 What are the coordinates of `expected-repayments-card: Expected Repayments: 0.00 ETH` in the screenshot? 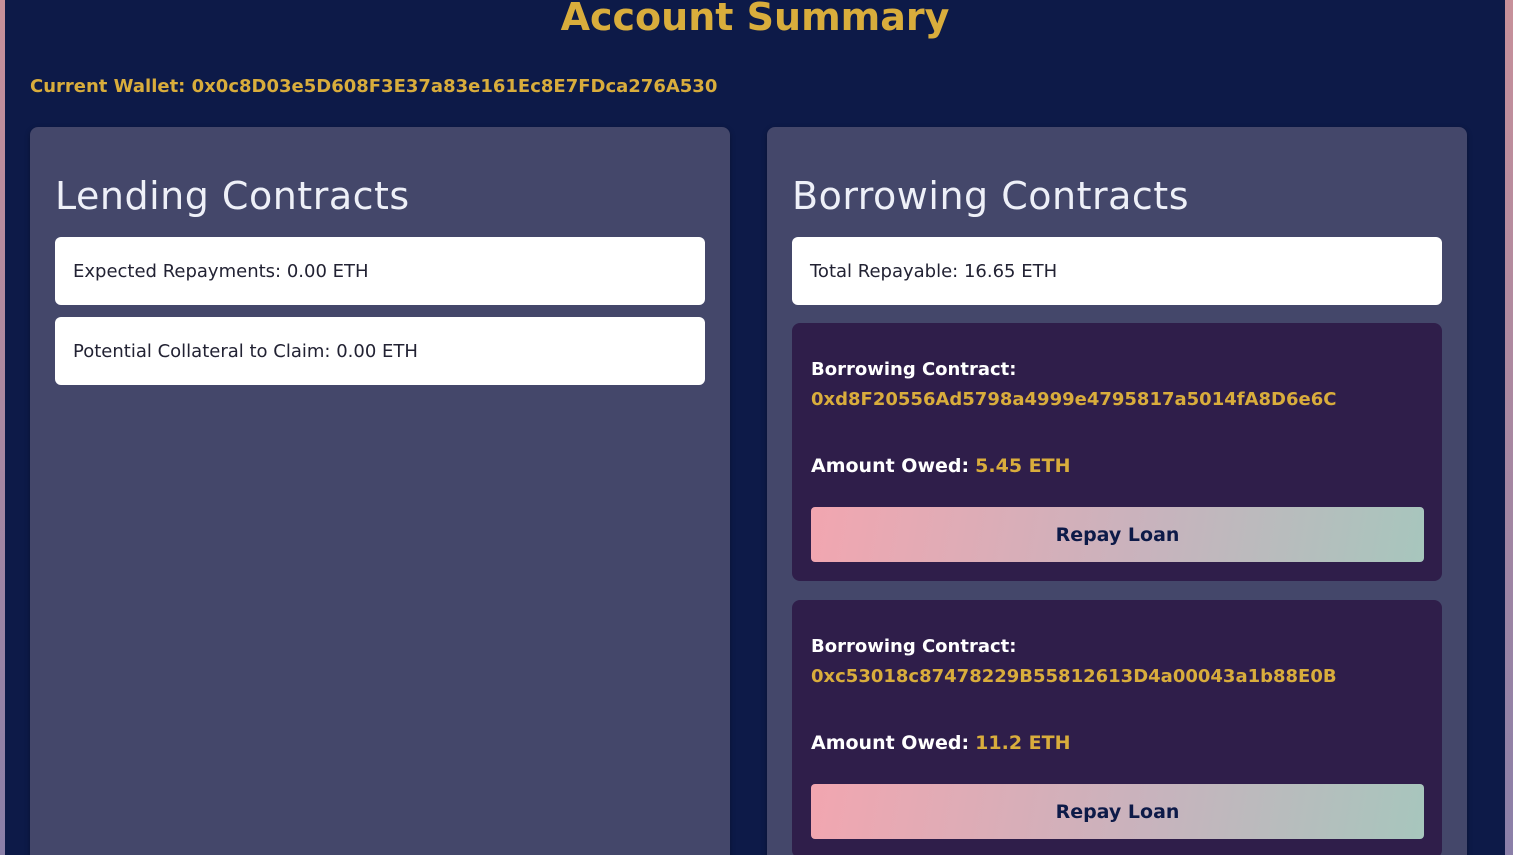 It's located at (380, 271).